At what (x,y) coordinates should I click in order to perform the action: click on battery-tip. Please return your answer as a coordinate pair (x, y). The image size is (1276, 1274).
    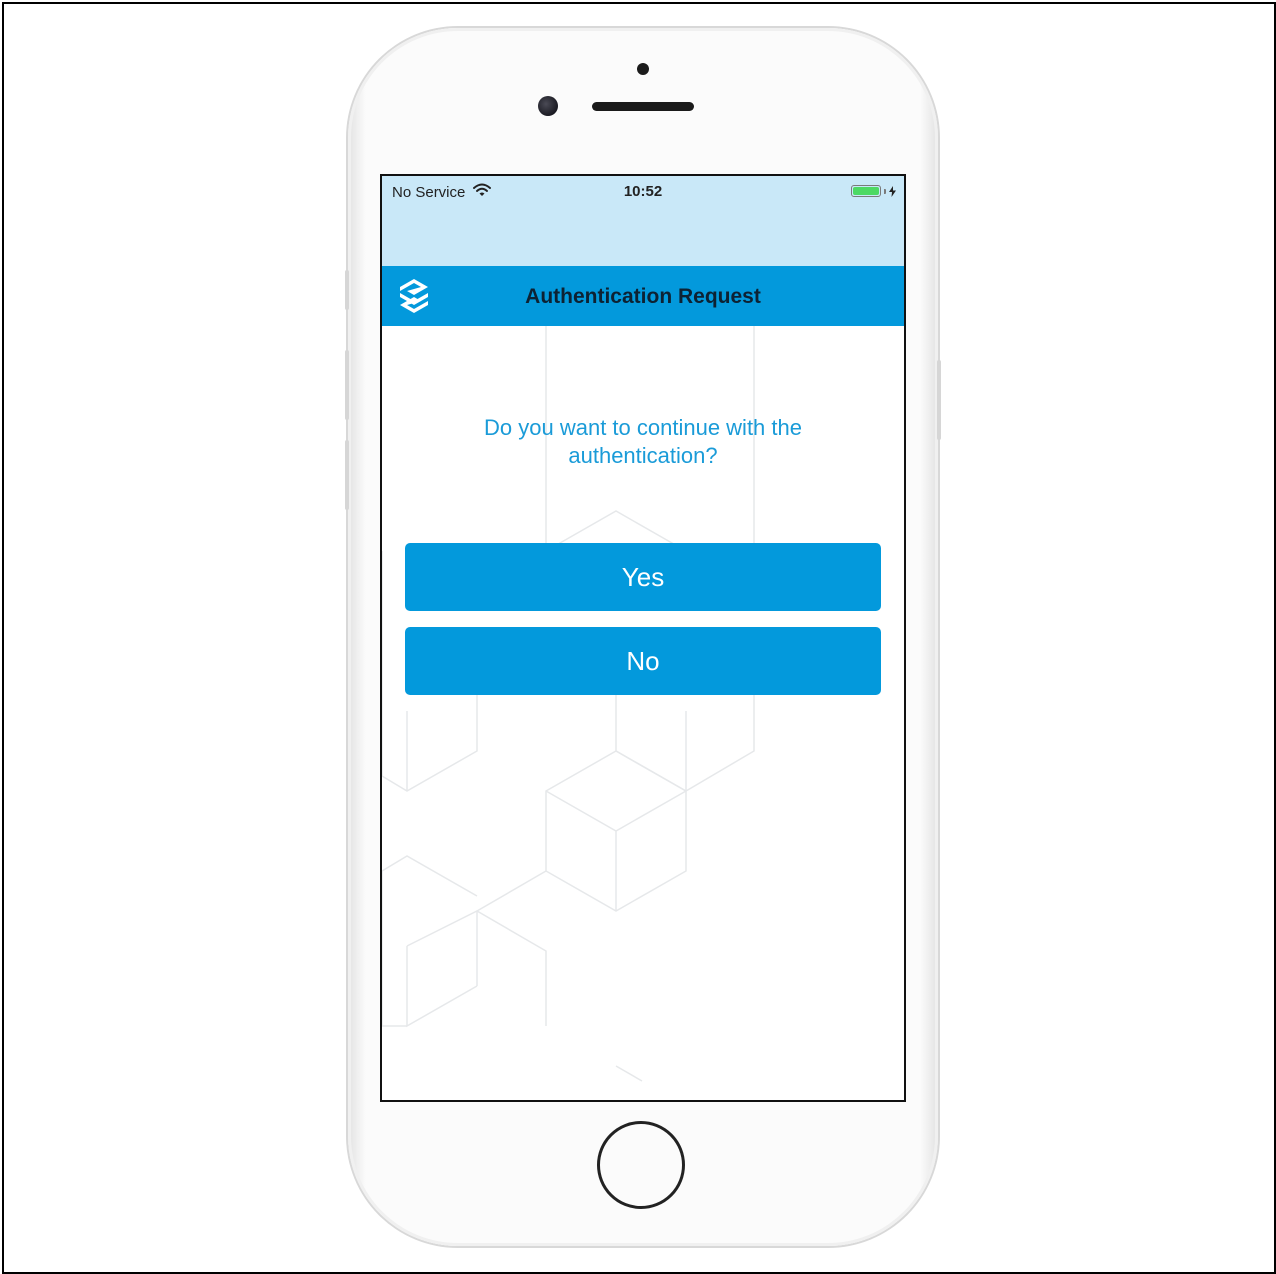
    Looking at the image, I should click on (885, 191).